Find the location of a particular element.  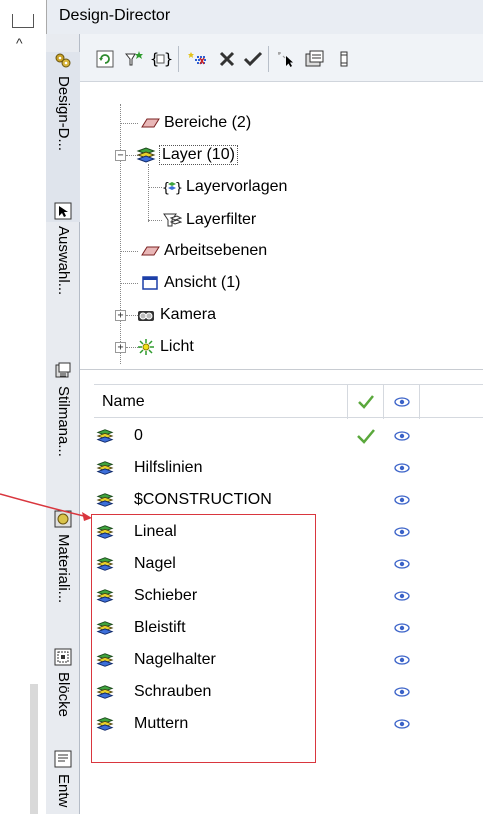

refresh-button is located at coordinates (105, 59).